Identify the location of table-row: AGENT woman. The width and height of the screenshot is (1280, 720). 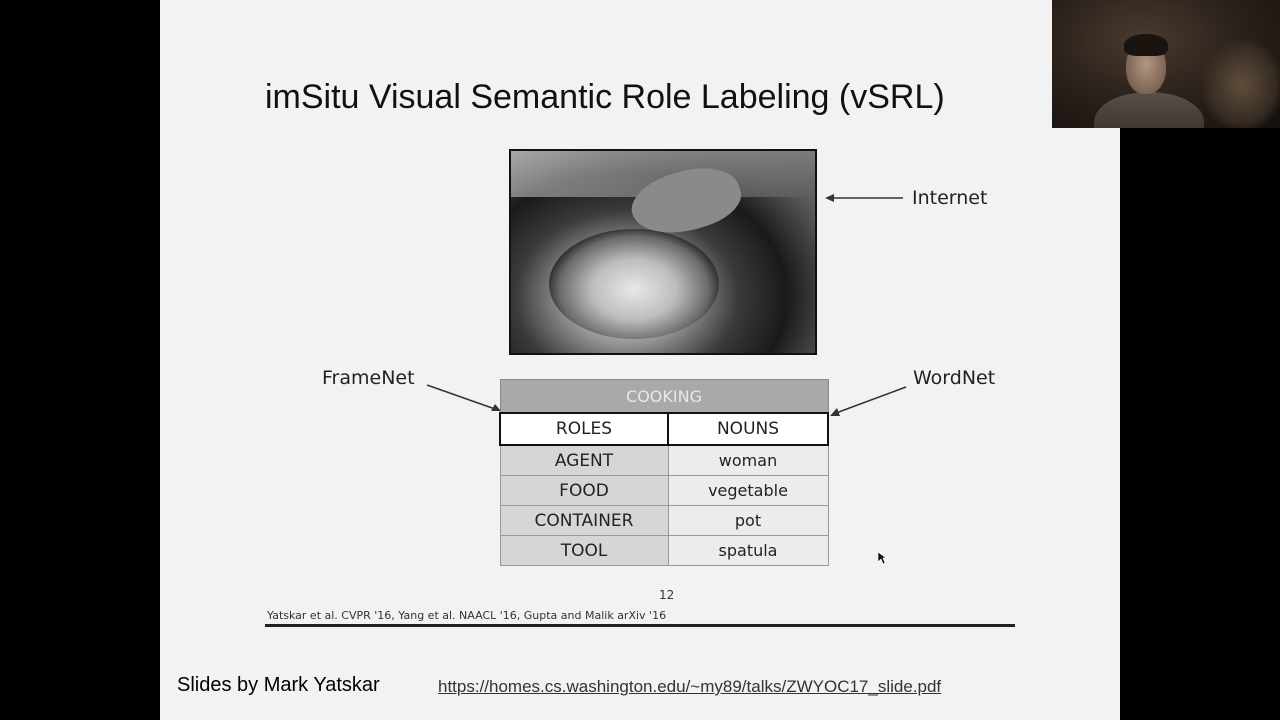
(664, 460).